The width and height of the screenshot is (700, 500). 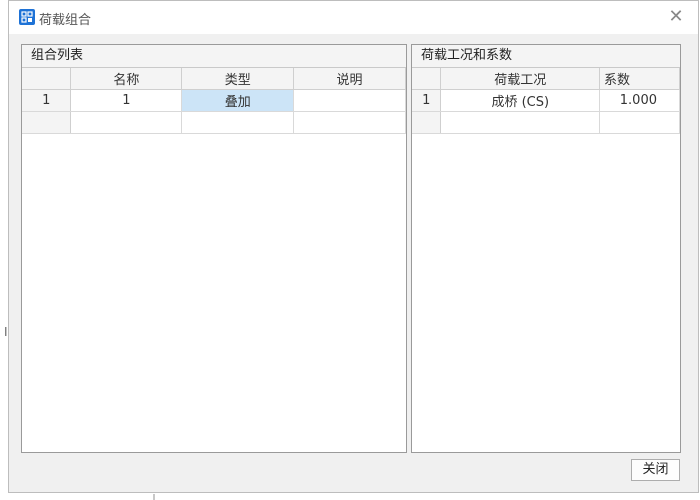 I want to click on cell-type, so click(x=238, y=122).